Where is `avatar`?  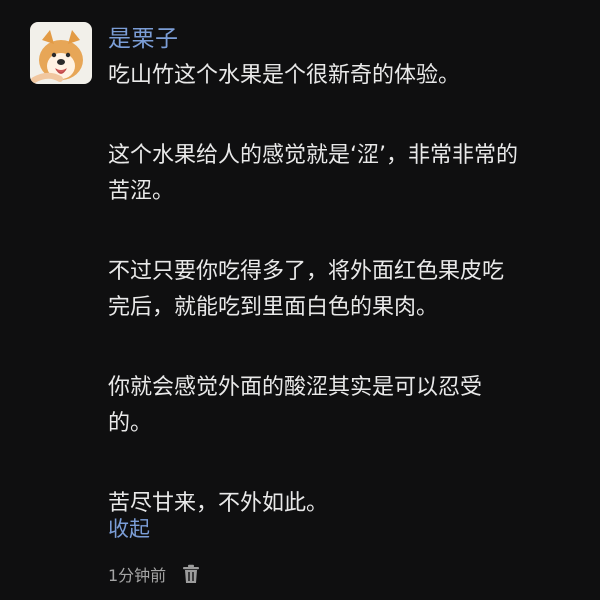 avatar is located at coordinates (61, 53).